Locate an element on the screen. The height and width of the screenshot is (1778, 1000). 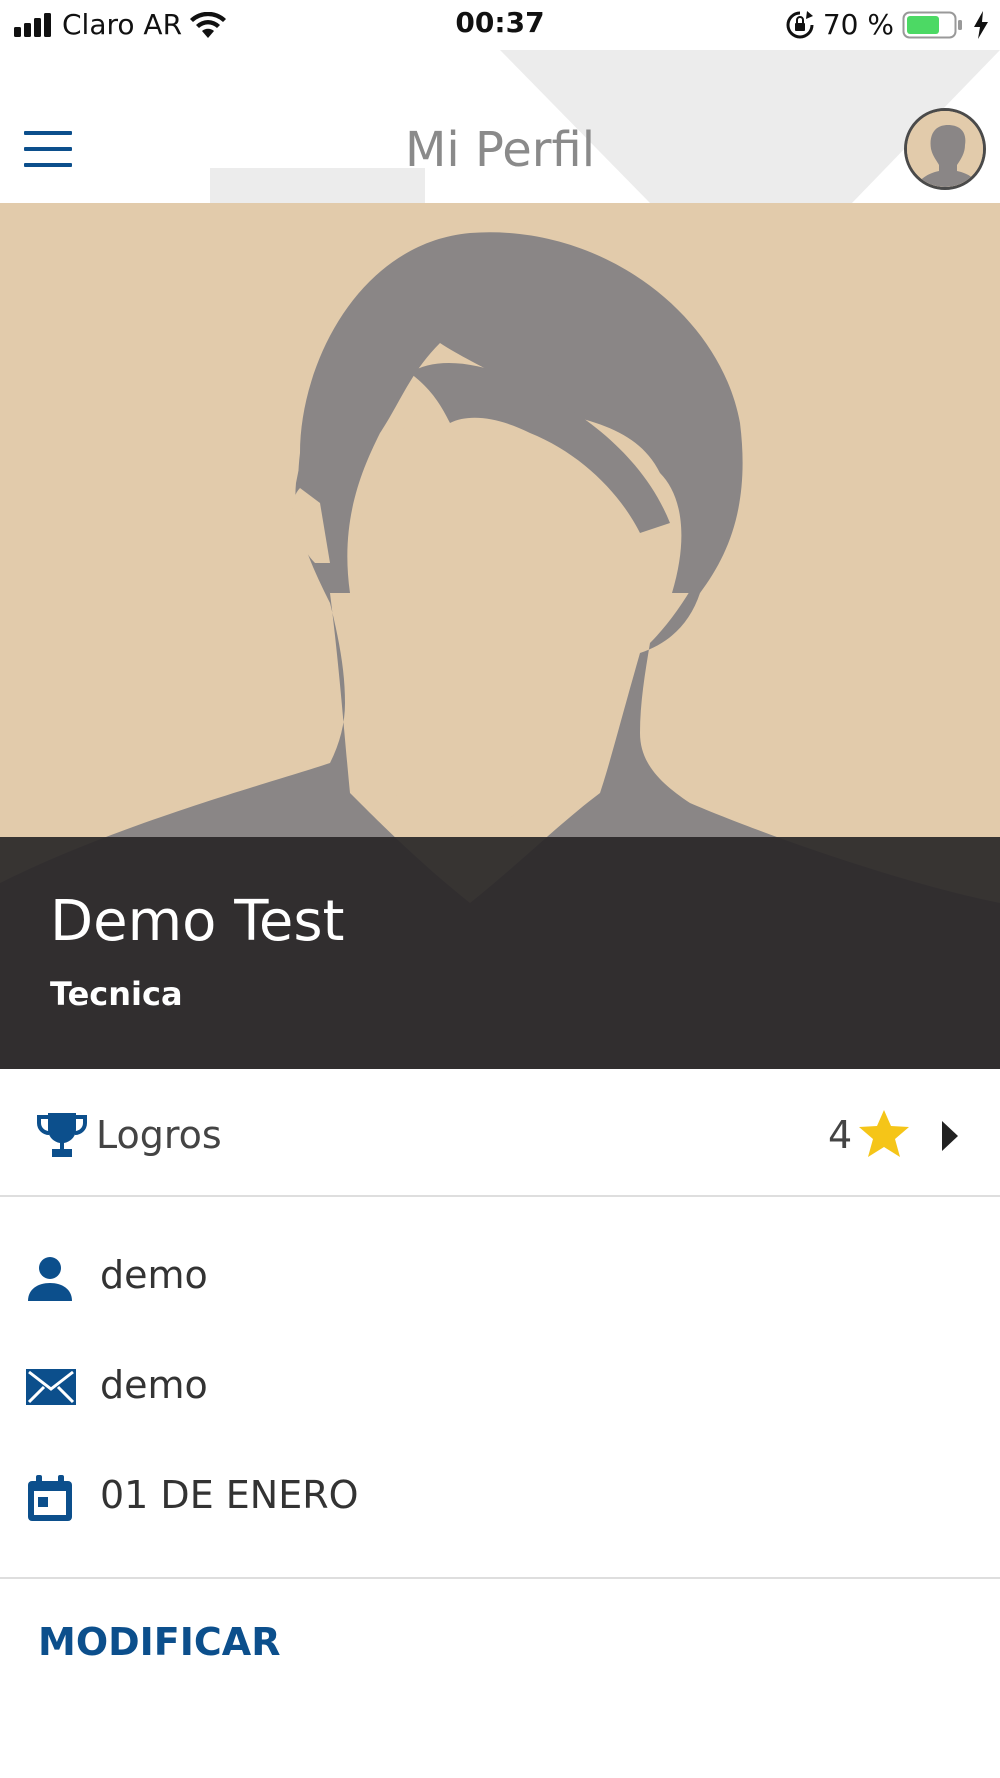
email-value: demo is located at coordinates (154, 1385).